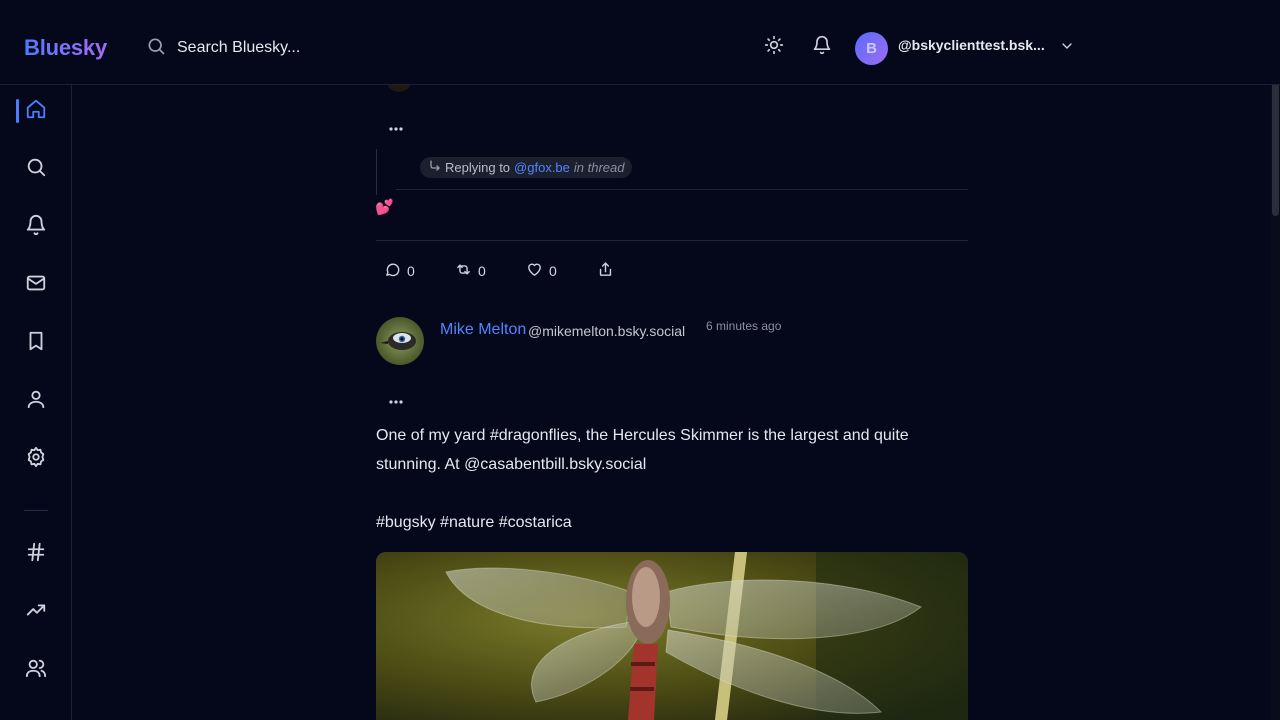 This screenshot has height=720, width=1280. I want to click on comment-icon, so click(392, 271).